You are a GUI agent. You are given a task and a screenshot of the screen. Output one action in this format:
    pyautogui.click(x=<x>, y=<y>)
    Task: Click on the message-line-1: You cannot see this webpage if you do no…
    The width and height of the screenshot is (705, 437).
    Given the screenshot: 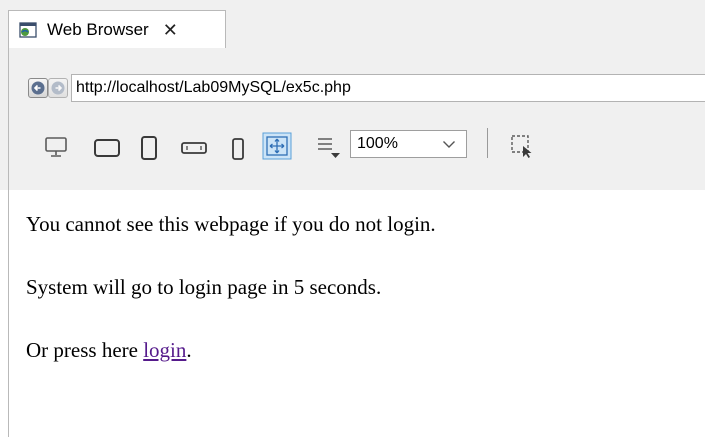 What is the action you would take?
    pyautogui.click(x=231, y=224)
    